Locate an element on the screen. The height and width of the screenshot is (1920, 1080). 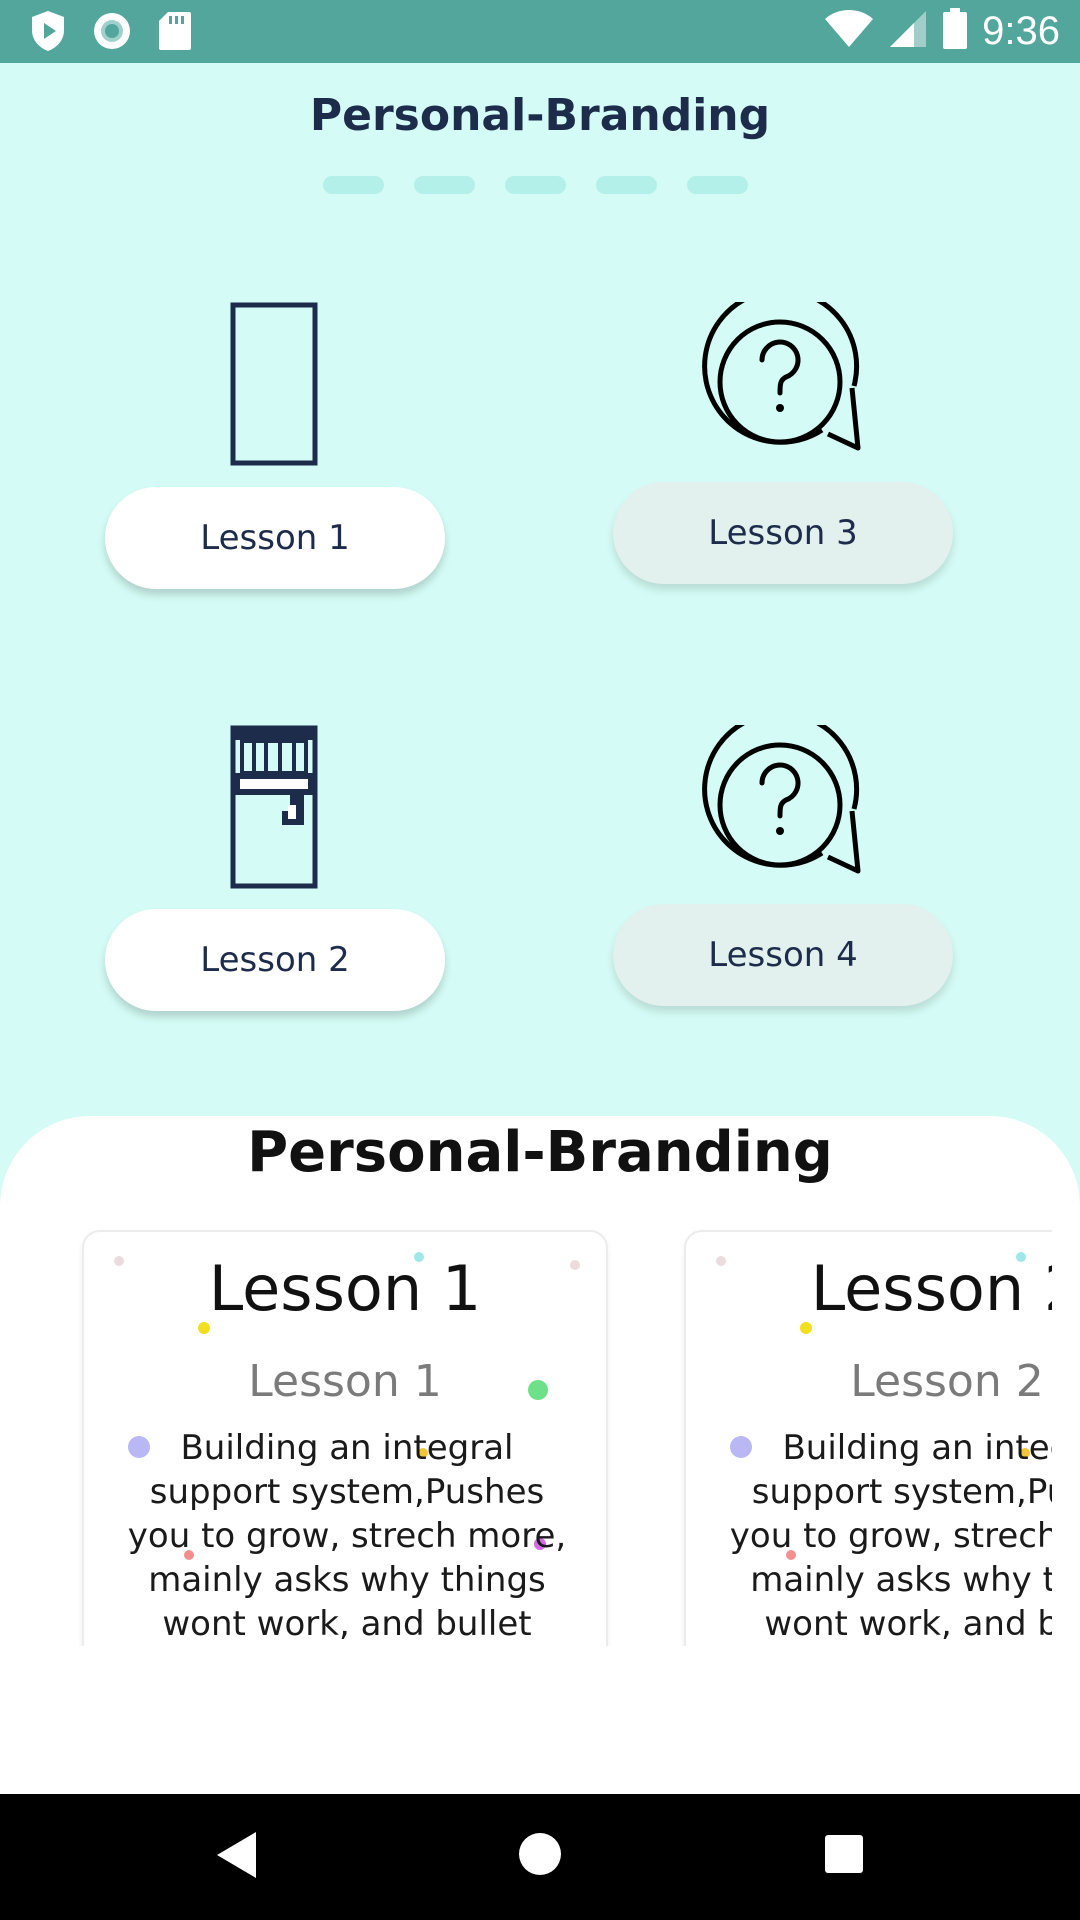
status-time: 9:36 is located at coordinates (1021, 30).